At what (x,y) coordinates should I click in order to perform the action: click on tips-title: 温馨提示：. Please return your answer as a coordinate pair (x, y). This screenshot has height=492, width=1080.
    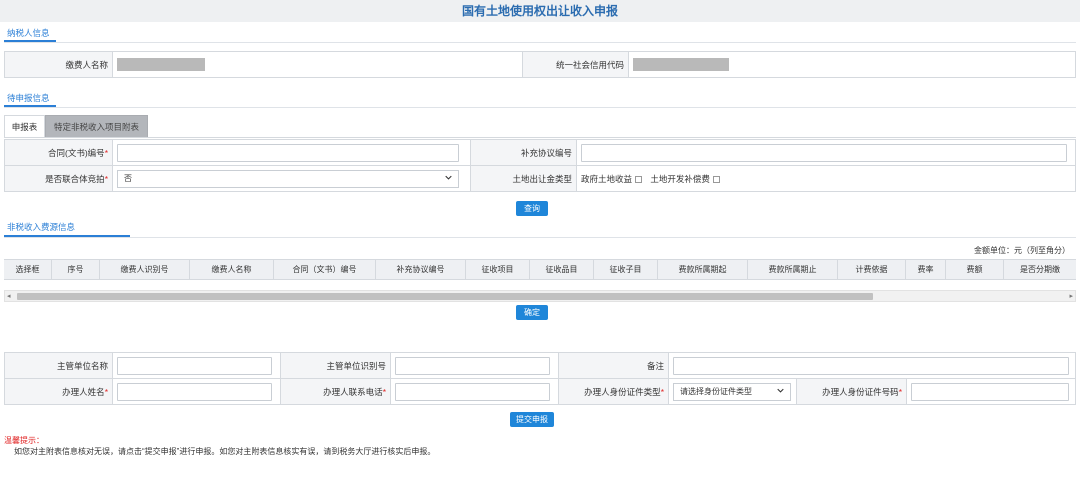
    Looking at the image, I should click on (24, 440).